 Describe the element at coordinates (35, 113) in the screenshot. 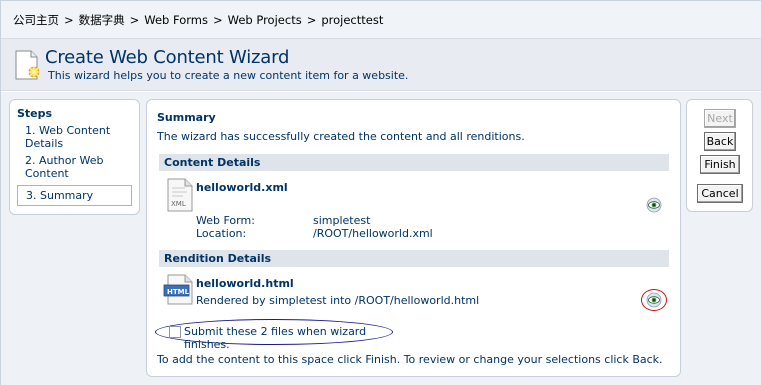

I see `steps-title: Steps` at that location.